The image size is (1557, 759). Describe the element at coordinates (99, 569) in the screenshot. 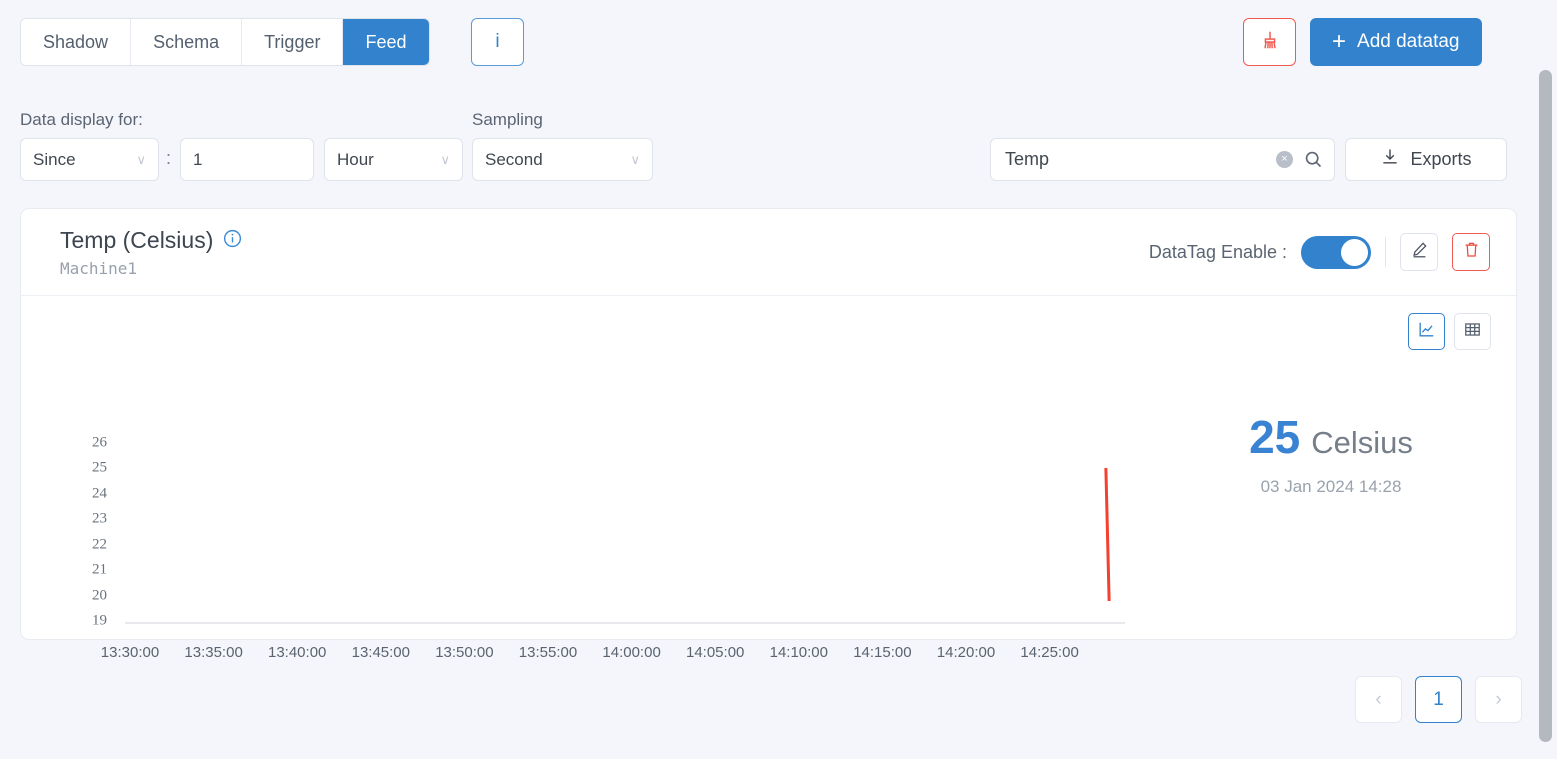

I see `y-axis-tick: 21` at that location.